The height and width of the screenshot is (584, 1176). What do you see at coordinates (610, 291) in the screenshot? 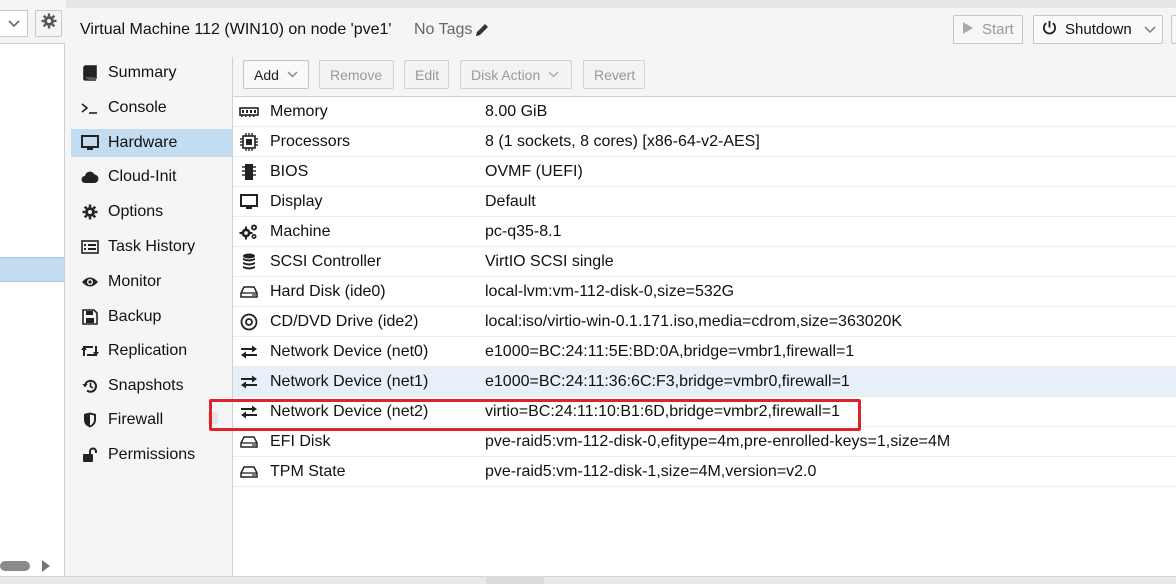
I see `row-value: local-lvm:vm-112-disk-0,size=532G` at bounding box center [610, 291].